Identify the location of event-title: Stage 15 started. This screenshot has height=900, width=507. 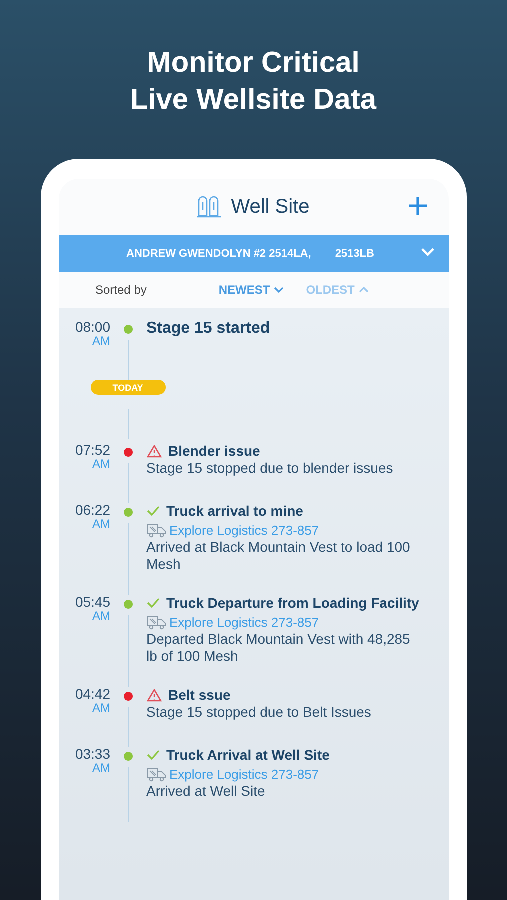
(208, 329).